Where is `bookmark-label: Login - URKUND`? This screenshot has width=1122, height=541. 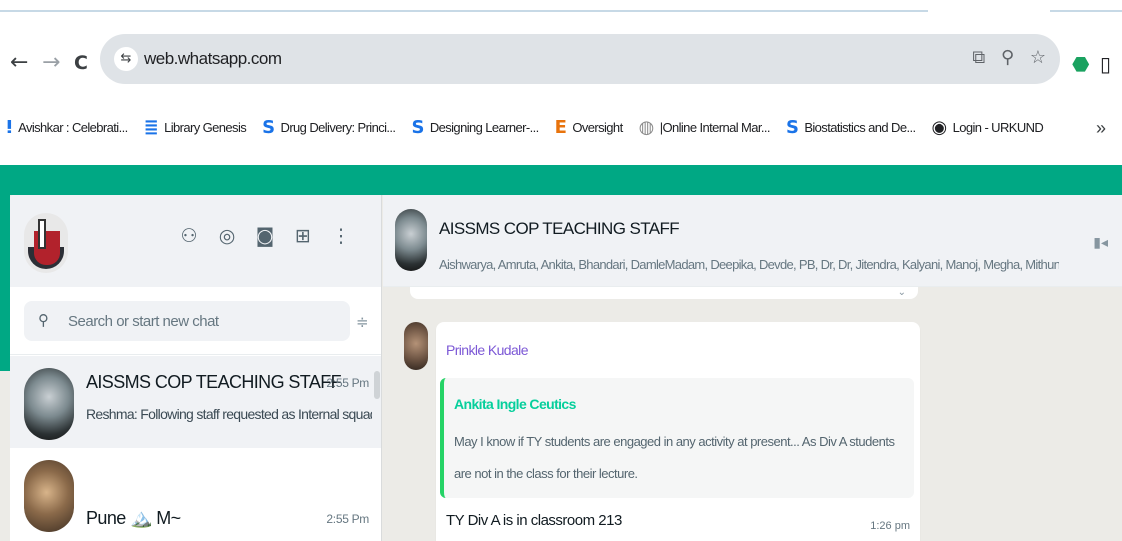 bookmark-label: Login - URKUND is located at coordinates (998, 127).